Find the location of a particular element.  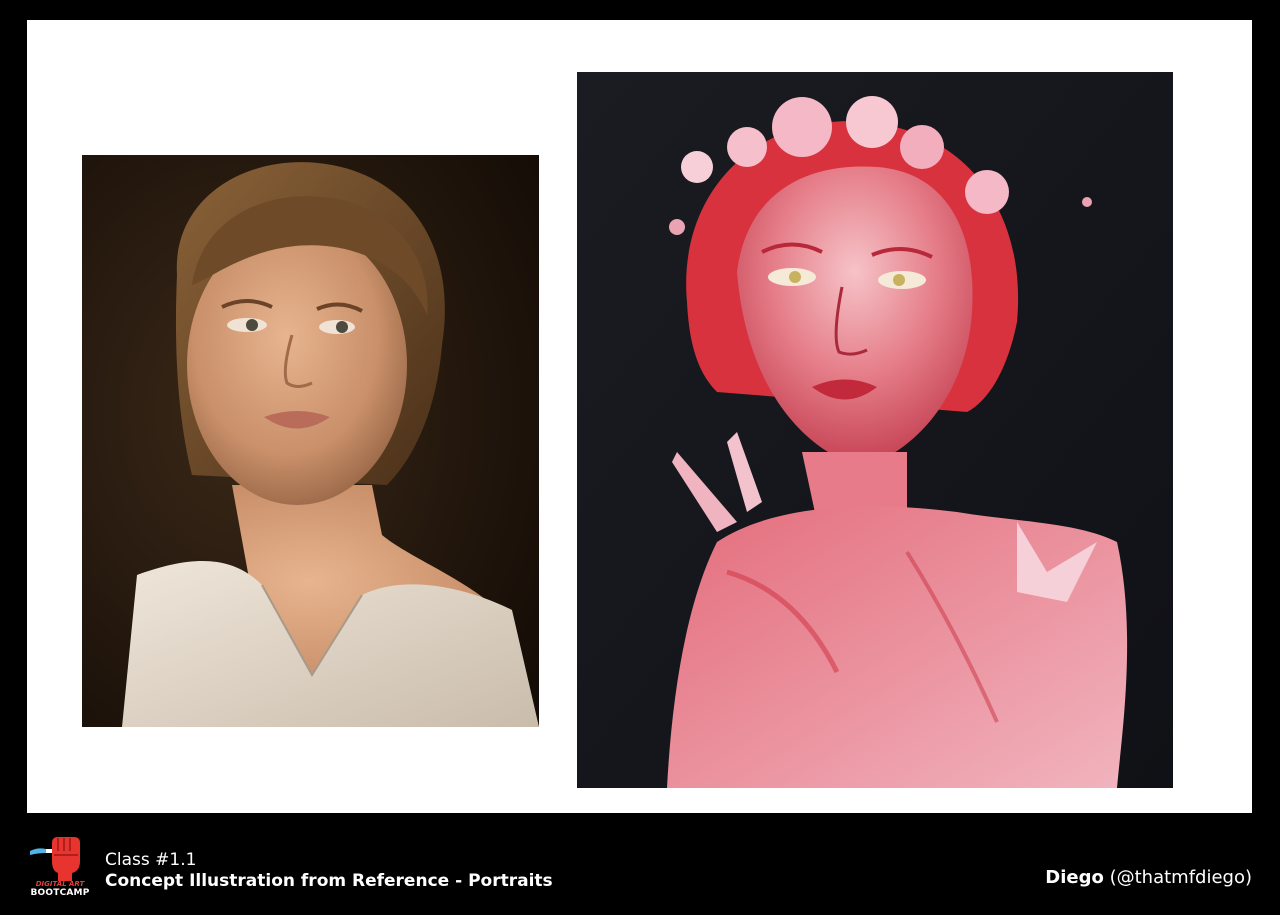

artist-credit: Diego (@thatmfdiego) is located at coordinates (1148, 877).